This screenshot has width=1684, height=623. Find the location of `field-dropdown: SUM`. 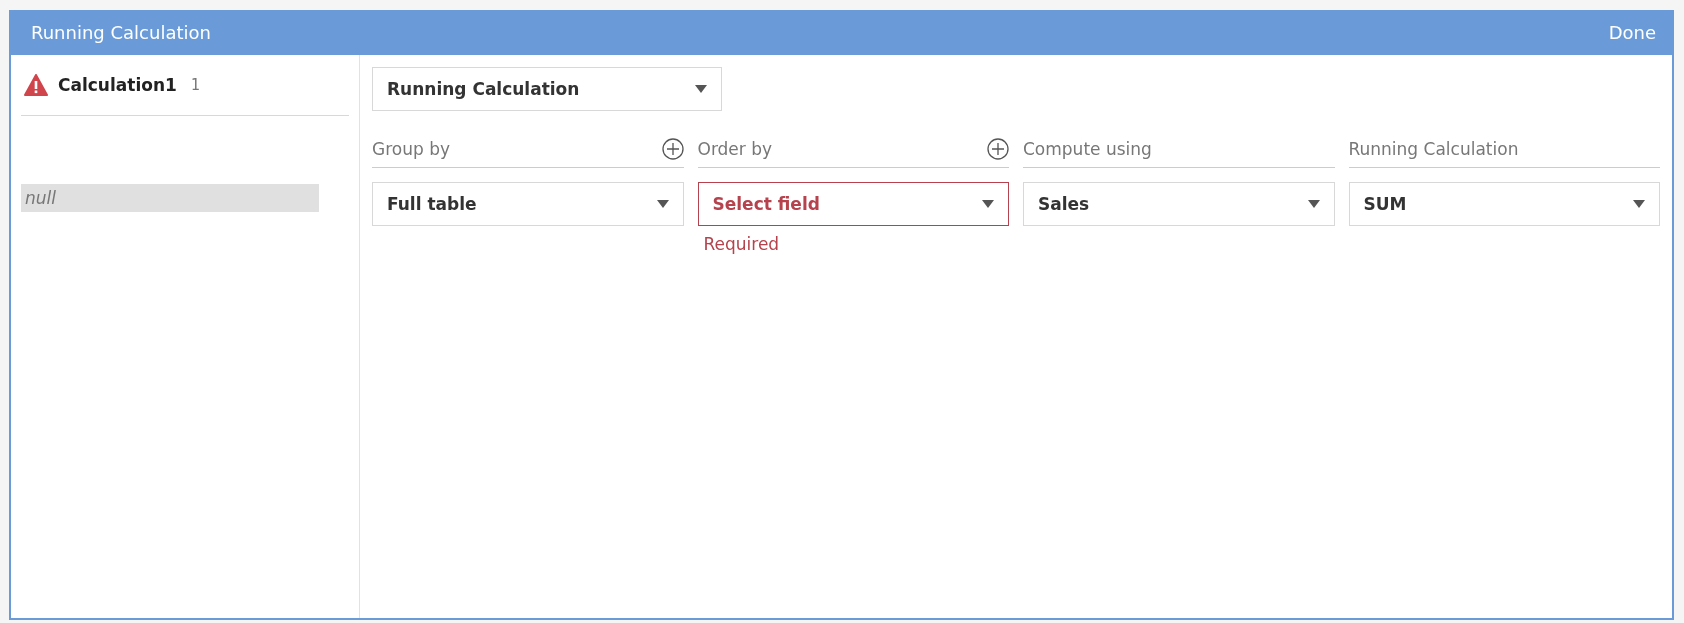

field-dropdown: SUM is located at coordinates (1504, 204).